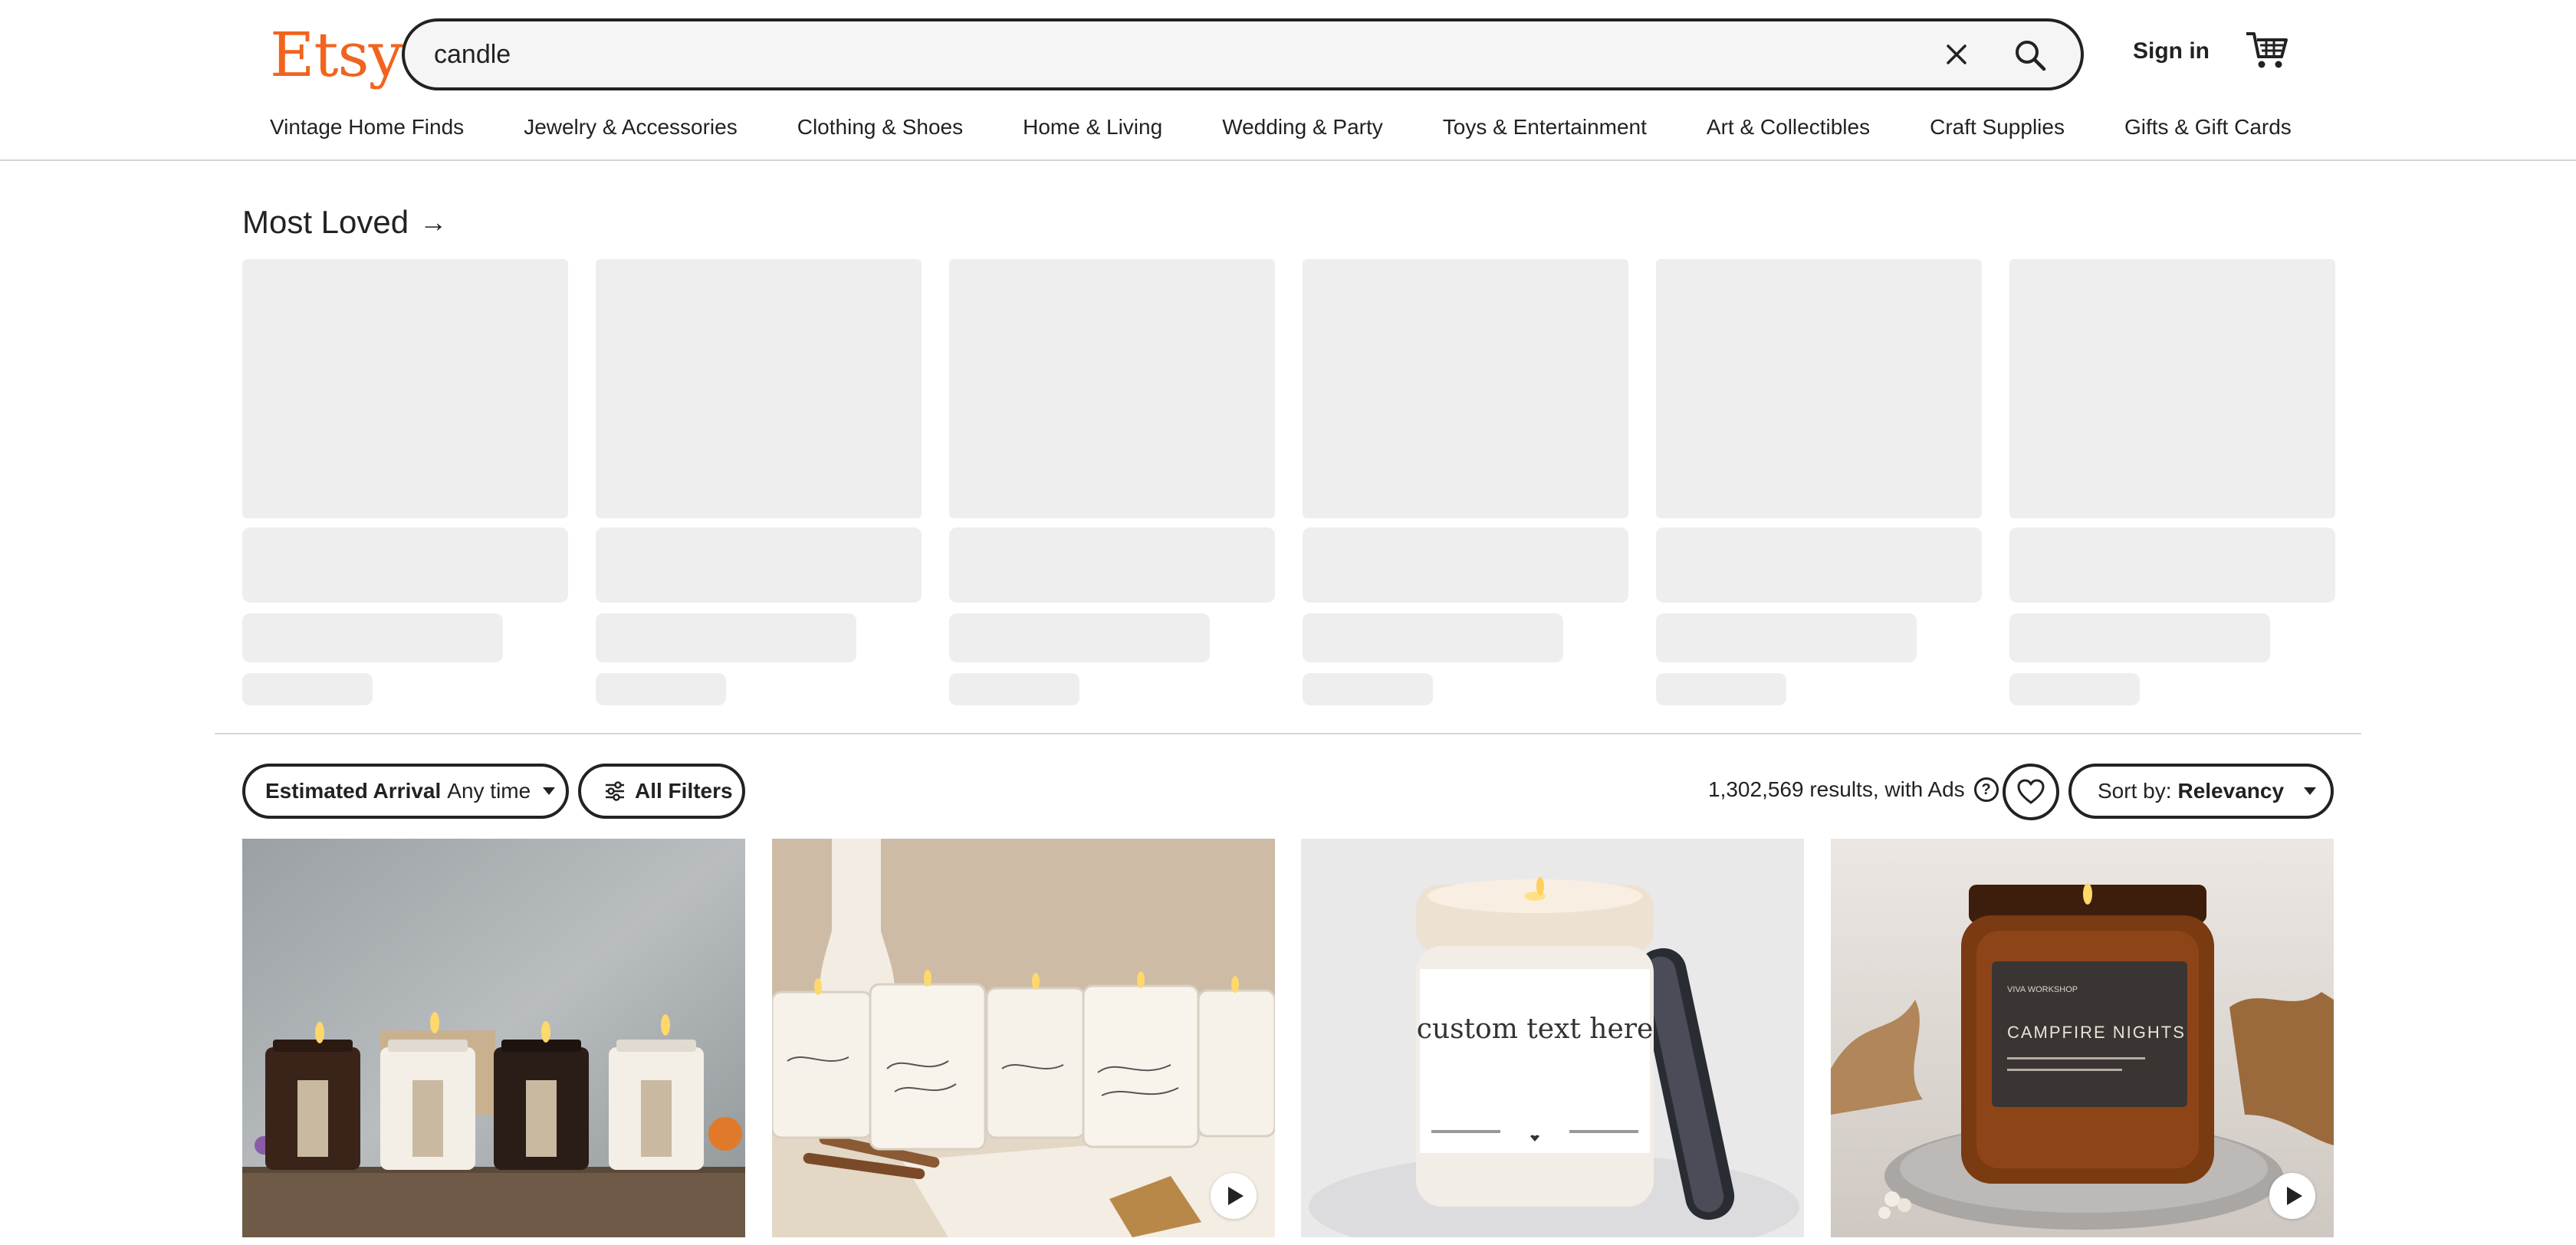  I want to click on etsy-logo: Etsy, so click(336, 55).